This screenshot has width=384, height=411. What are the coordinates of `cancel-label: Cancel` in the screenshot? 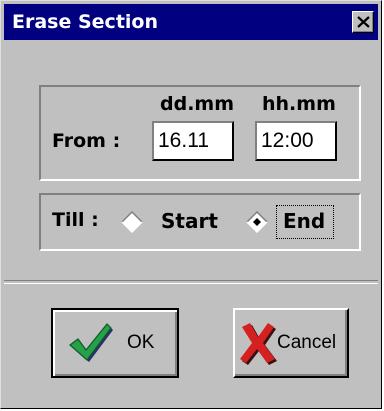 It's located at (307, 342).